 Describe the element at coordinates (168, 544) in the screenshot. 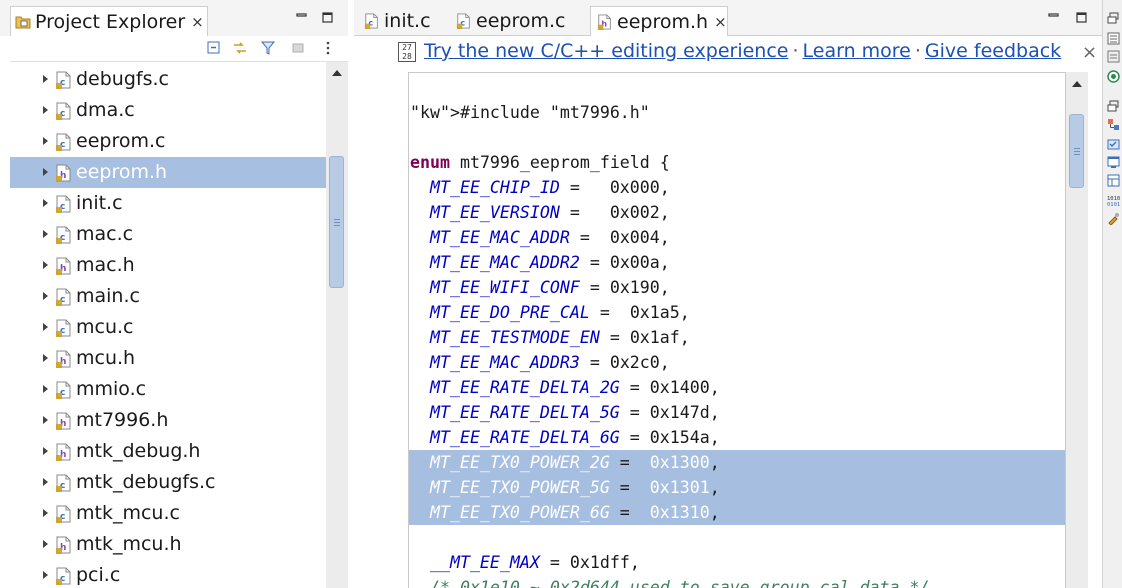

I see `tree-item: h mtk_mcu.h` at that location.